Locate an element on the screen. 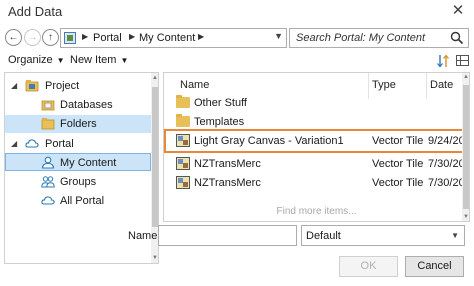  column-header-name: Name is located at coordinates (194, 85).